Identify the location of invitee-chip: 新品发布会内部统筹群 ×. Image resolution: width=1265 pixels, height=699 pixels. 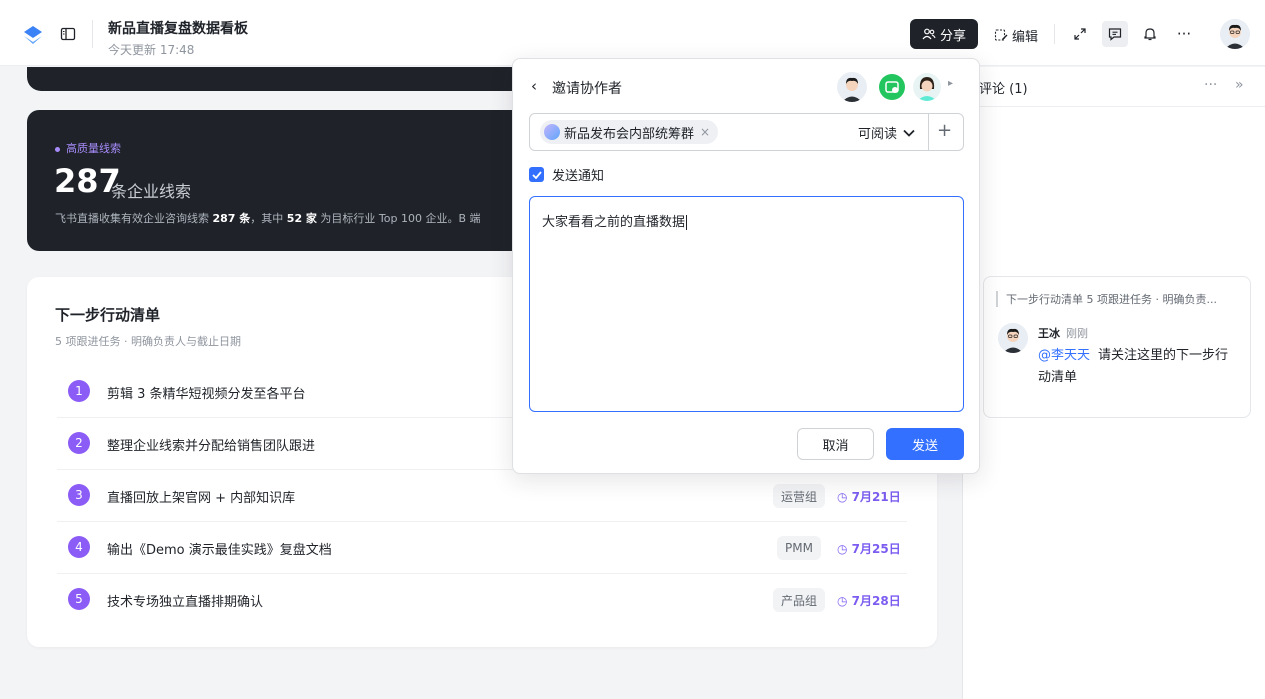
(629, 132).